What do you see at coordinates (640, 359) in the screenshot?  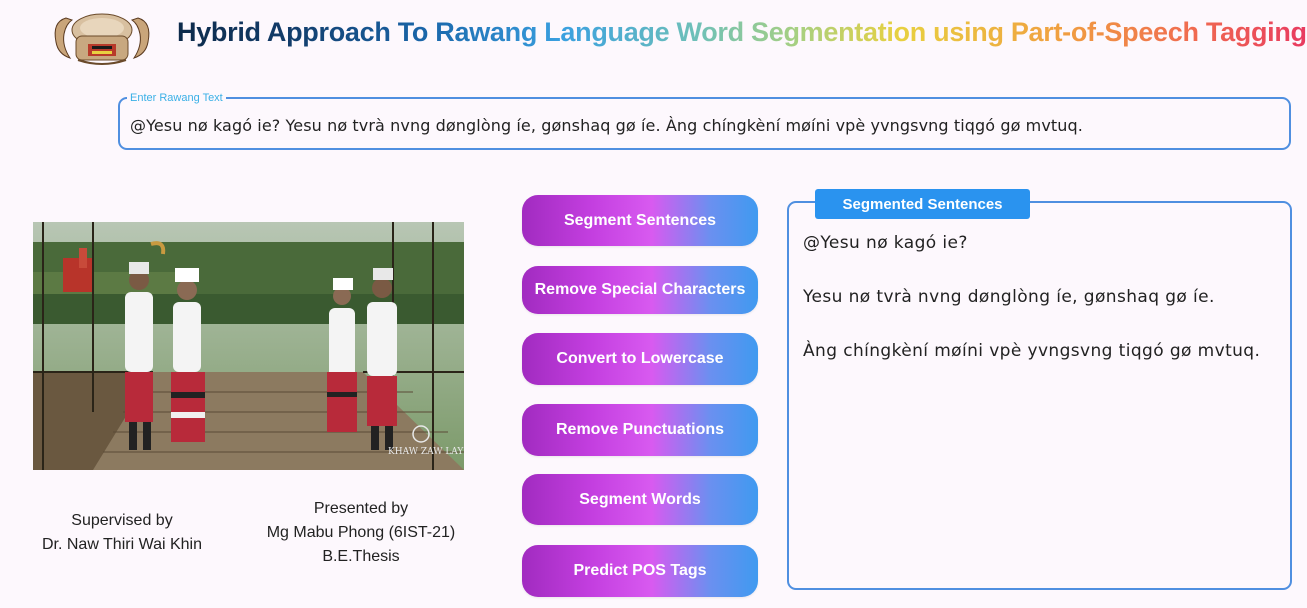 I see `convert-lowercase-button: Convert to Lowercase` at bounding box center [640, 359].